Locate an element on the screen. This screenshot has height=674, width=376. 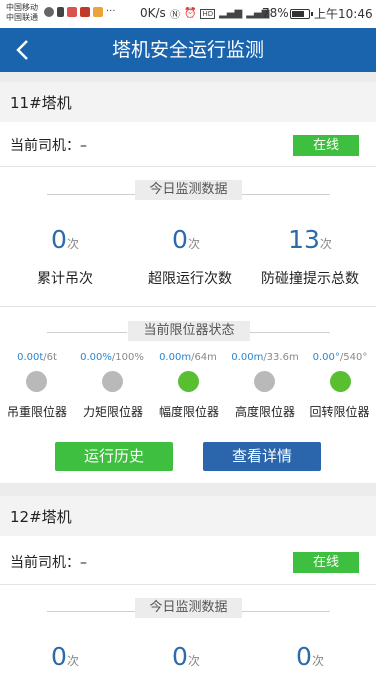
limiter-value-moment: 0.00%/100% is located at coordinates (112, 357).